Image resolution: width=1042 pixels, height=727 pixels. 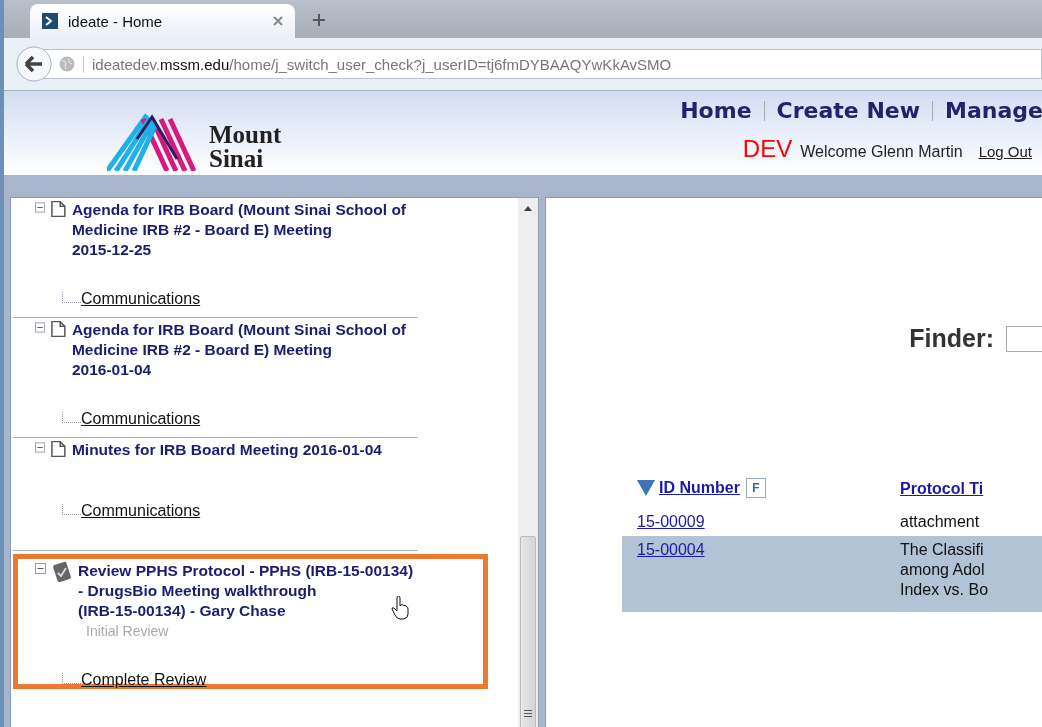 What do you see at coordinates (127, 631) in the screenshot?
I see `status-text: Initial Review` at bounding box center [127, 631].